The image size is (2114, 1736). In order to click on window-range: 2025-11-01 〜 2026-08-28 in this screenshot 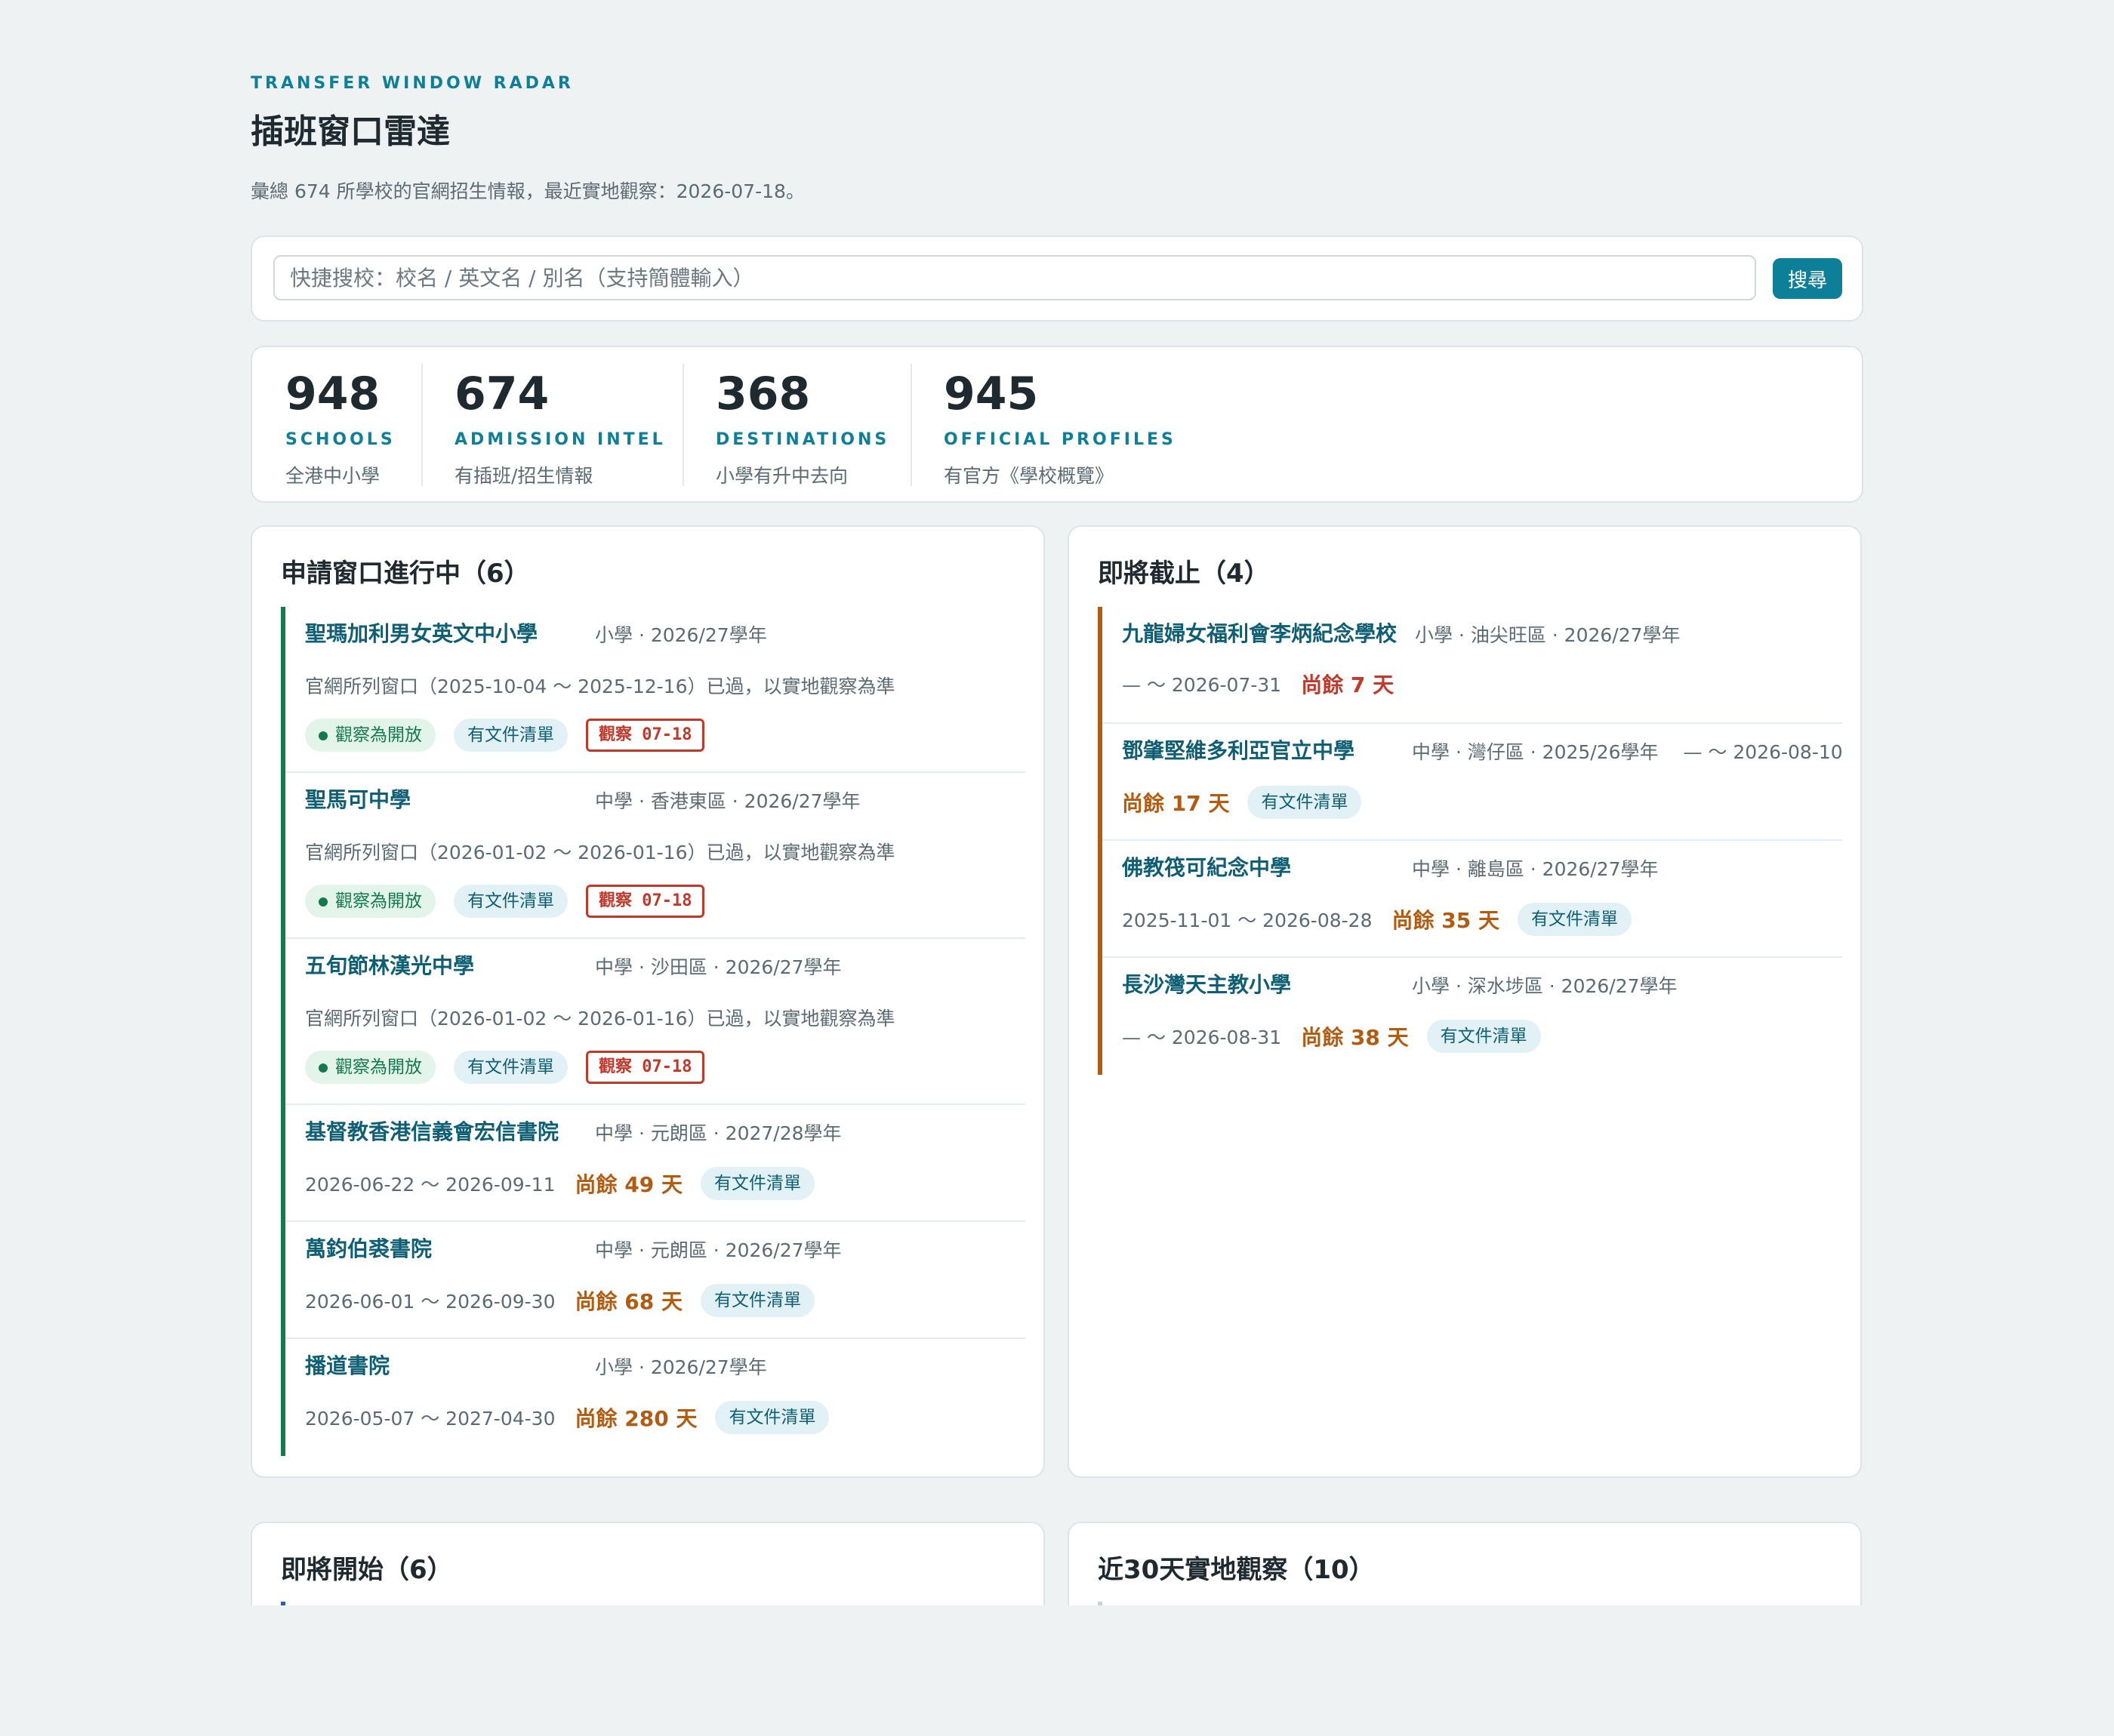, I will do `click(1248, 921)`.